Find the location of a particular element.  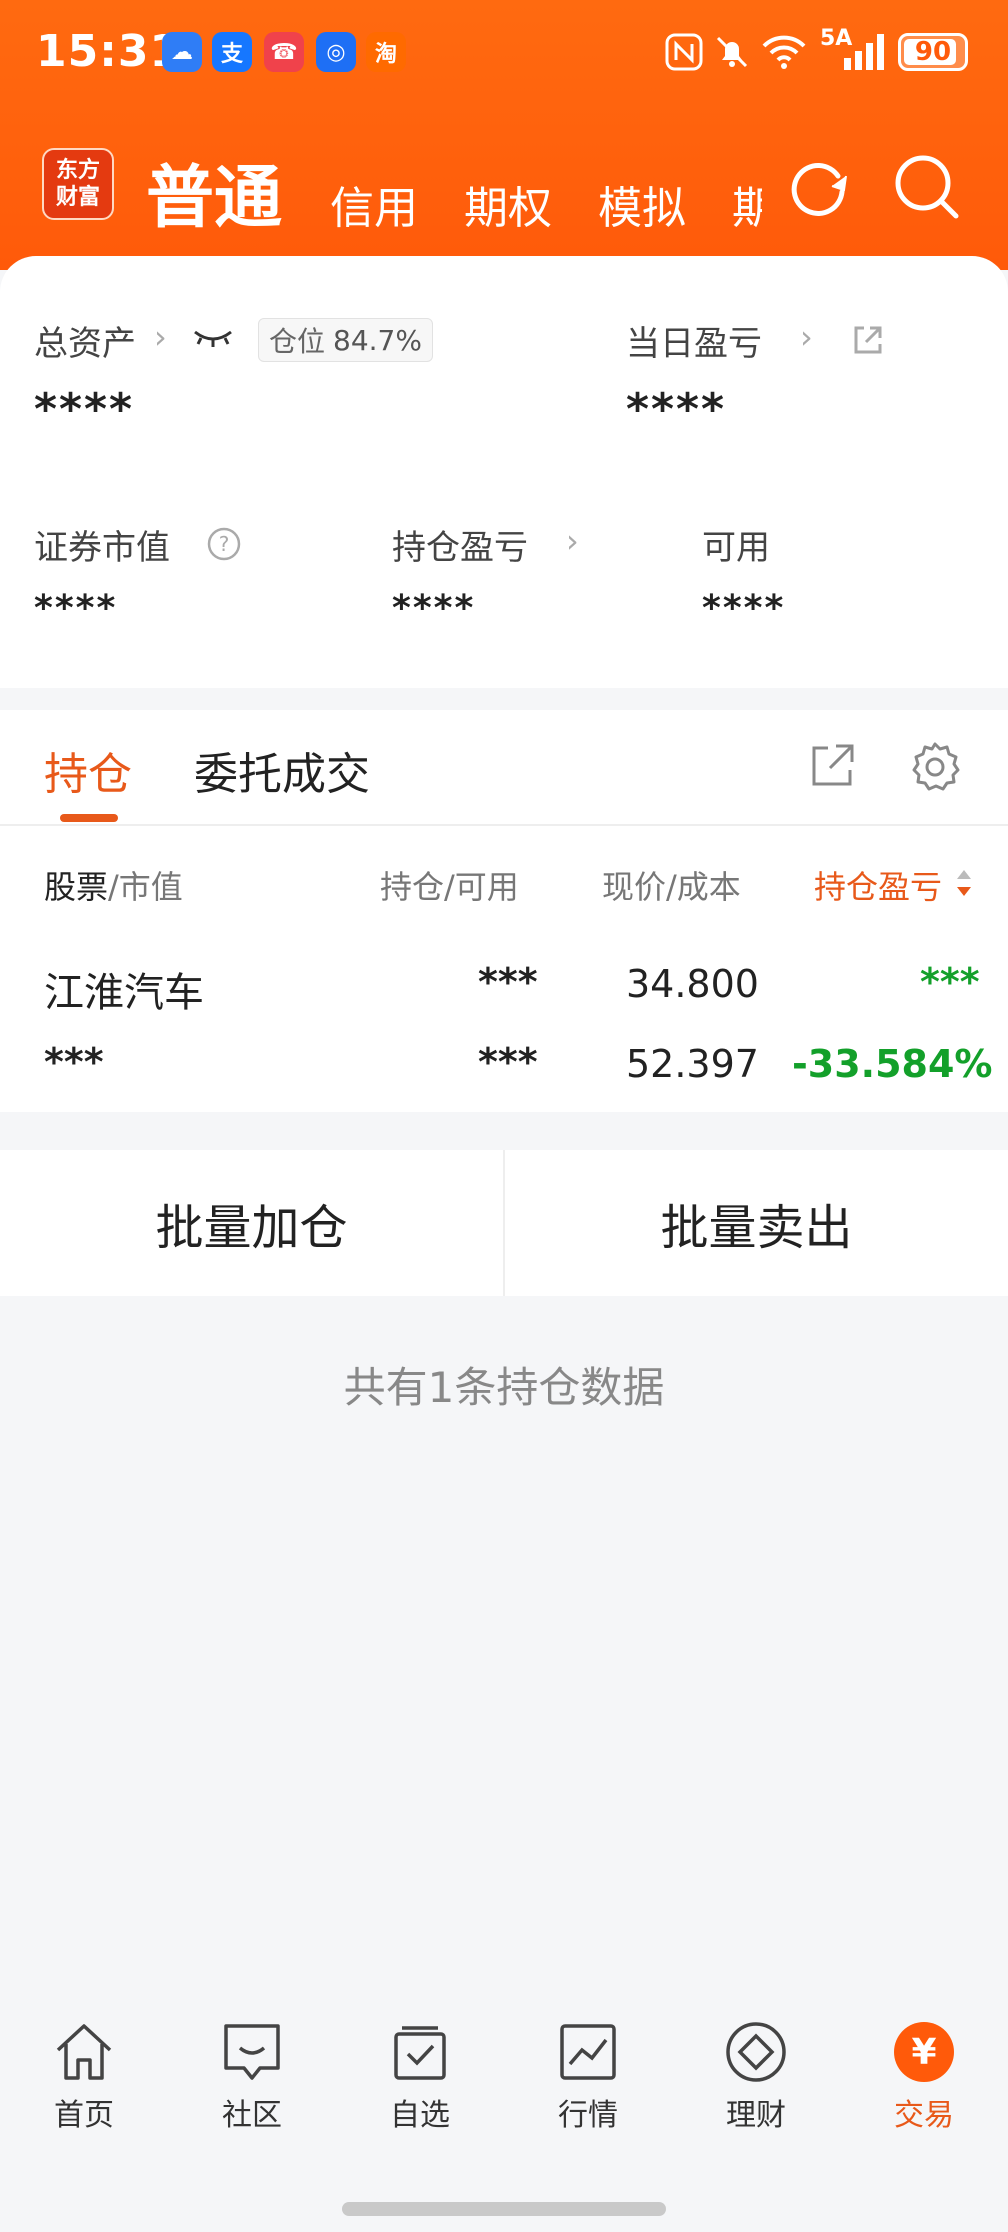

nav-home: 首页 is located at coordinates (84, 2077).